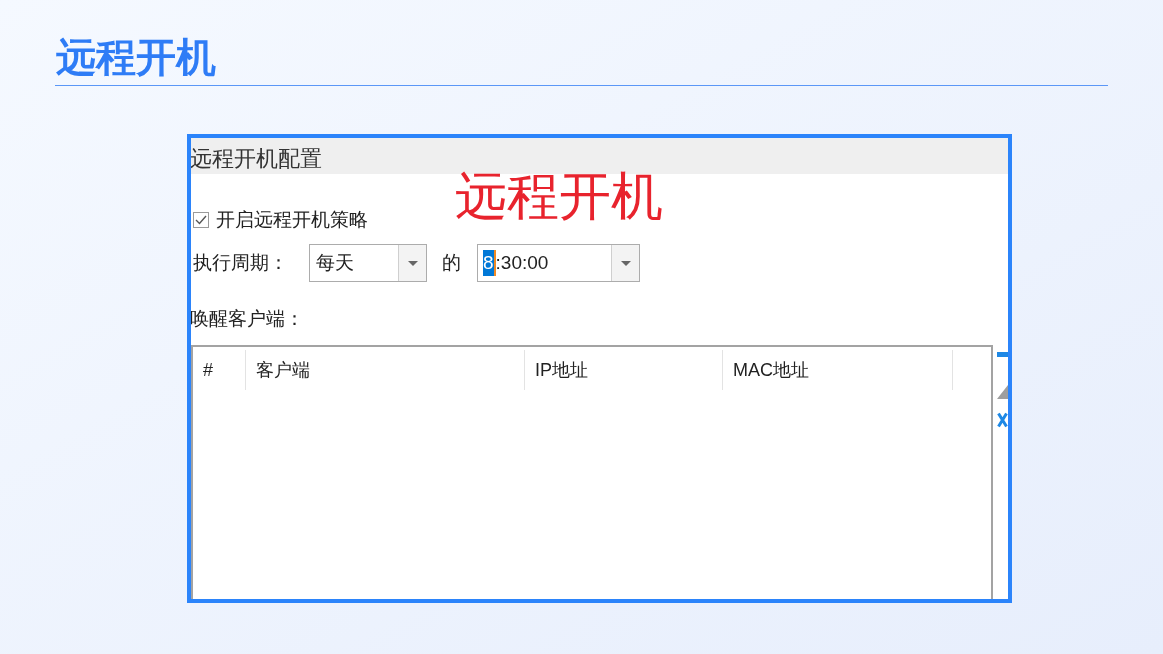  What do you see at coordinates (522, 263) in the screenshot?
I see `time-value: :30:00` at bounding box center [522, 263].